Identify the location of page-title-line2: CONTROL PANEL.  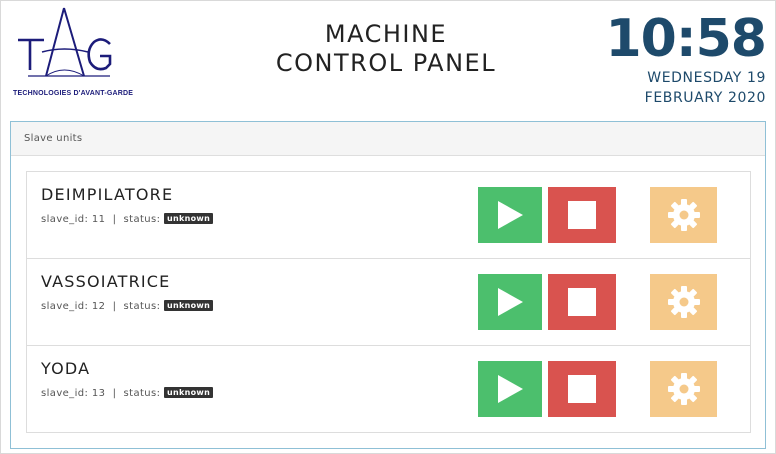
(386, 63).